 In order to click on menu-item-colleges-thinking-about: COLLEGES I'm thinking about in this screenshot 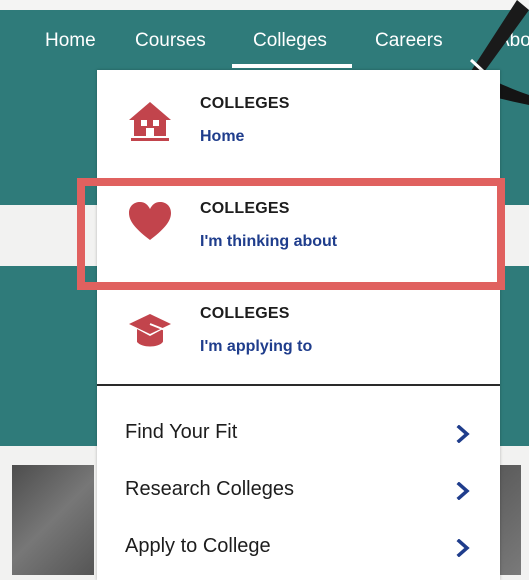, I will do `click(298, 222)`.